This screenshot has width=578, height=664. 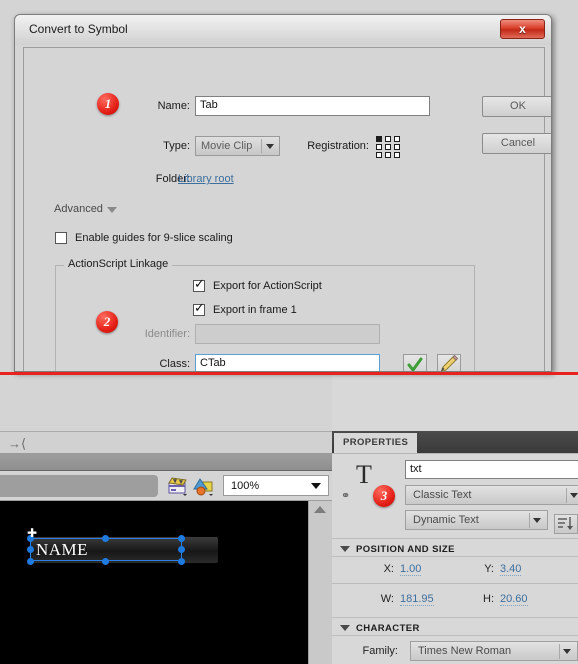 What do you see at coordinates (108, 104) in the screenshot?
I see `annotation-badge-1: 1` at bounding box center [108, 104].